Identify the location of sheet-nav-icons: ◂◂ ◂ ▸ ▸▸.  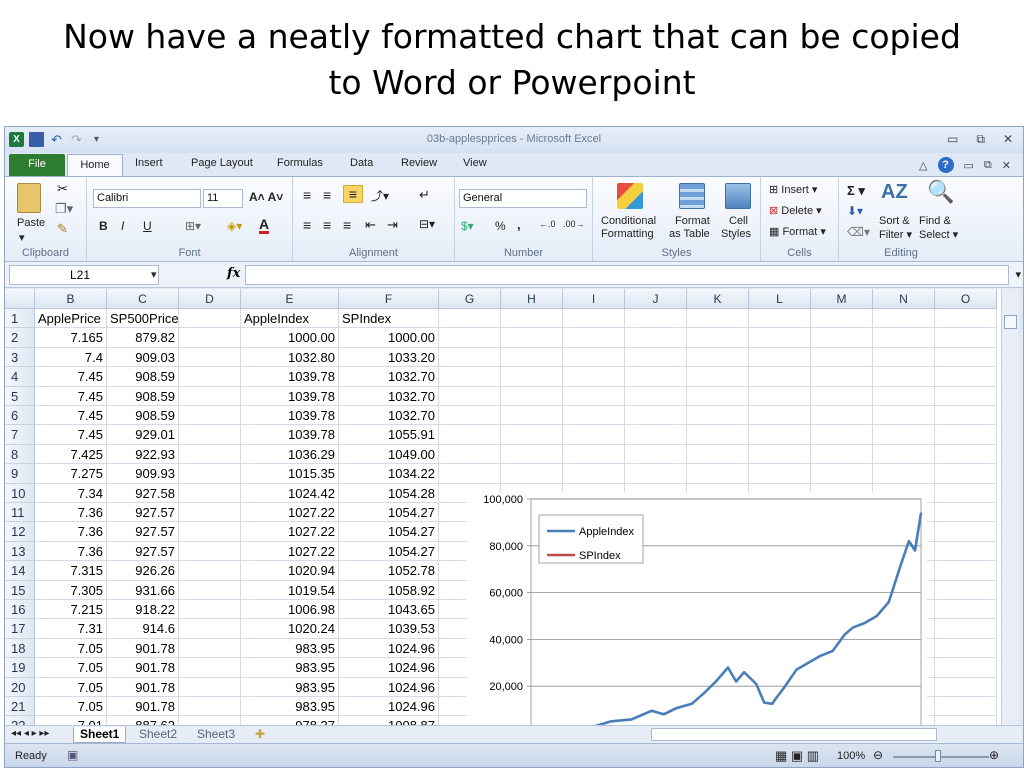
(30, 733).